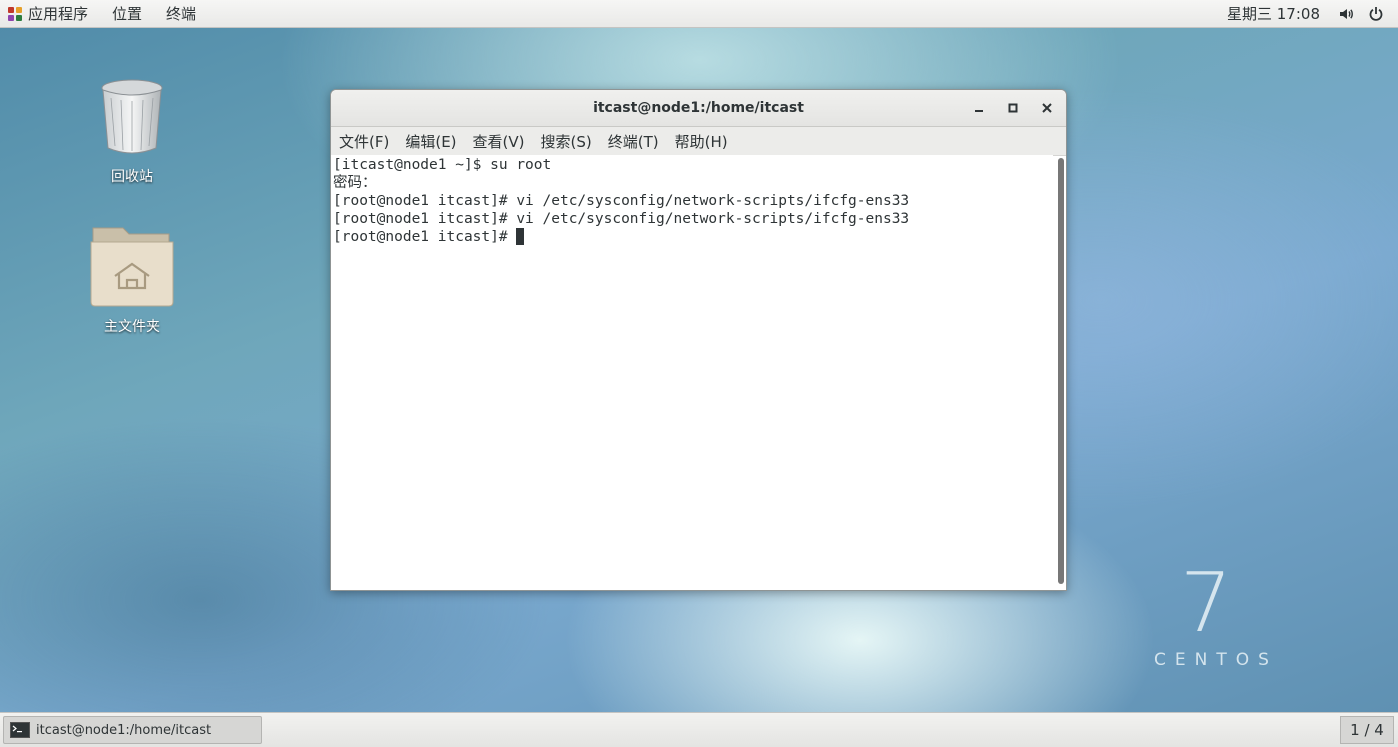  What do you see at coordinates (132, 177) in the screenshot?
I see `trash-label: 回收站` at bounding box center [132, 177].